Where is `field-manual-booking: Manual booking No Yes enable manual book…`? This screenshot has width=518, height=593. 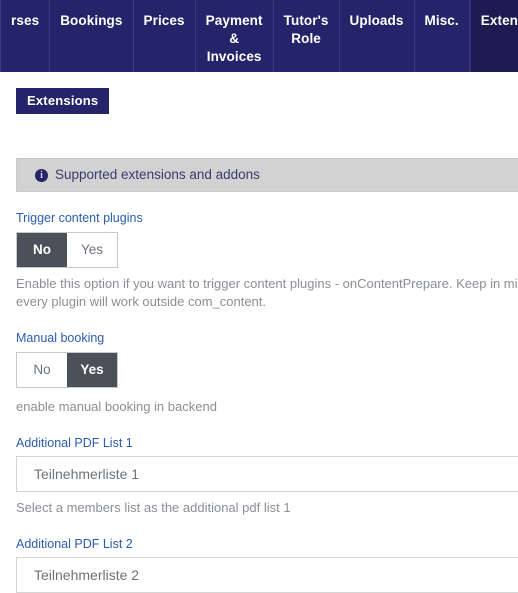 field-manual-booking: Manual booking No Yes enable manual book… is located at coordinates (259, 374).